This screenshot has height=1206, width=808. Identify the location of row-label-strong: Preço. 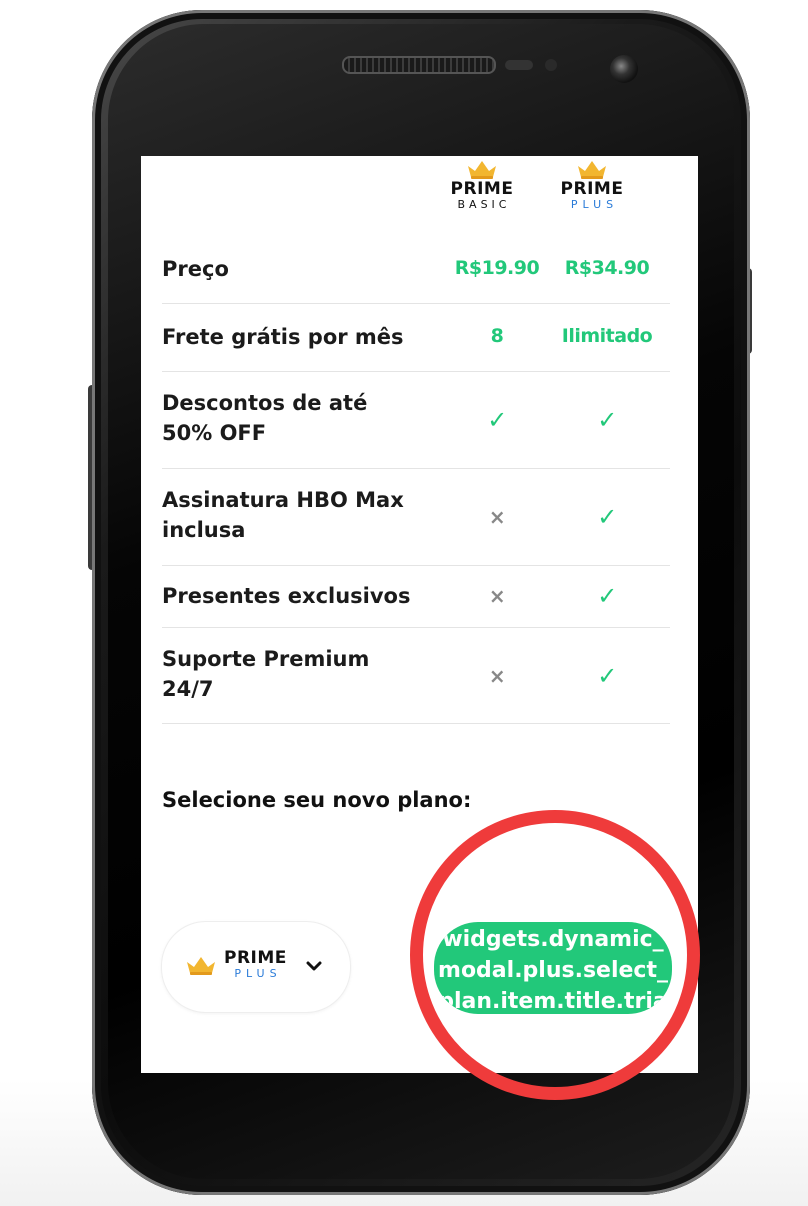
(195, 269).